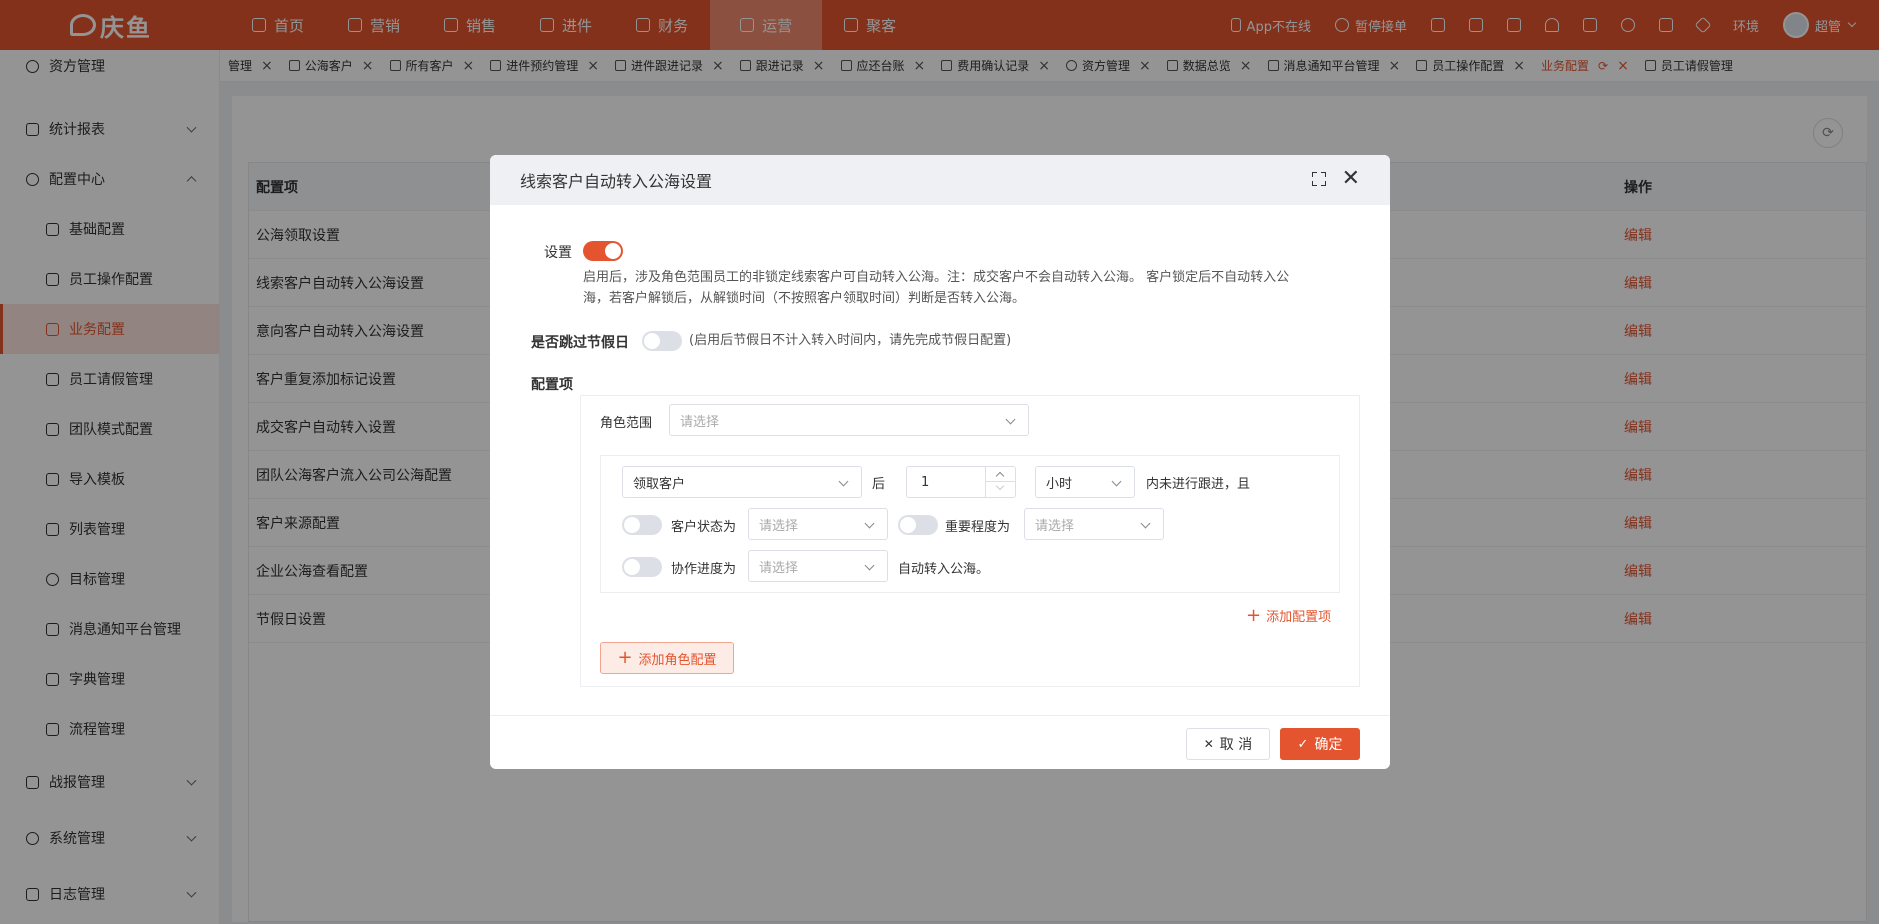  Describe the element at coordinates (704, 527) in the screenshot. I see `status-label: 客户状态为` at that location.